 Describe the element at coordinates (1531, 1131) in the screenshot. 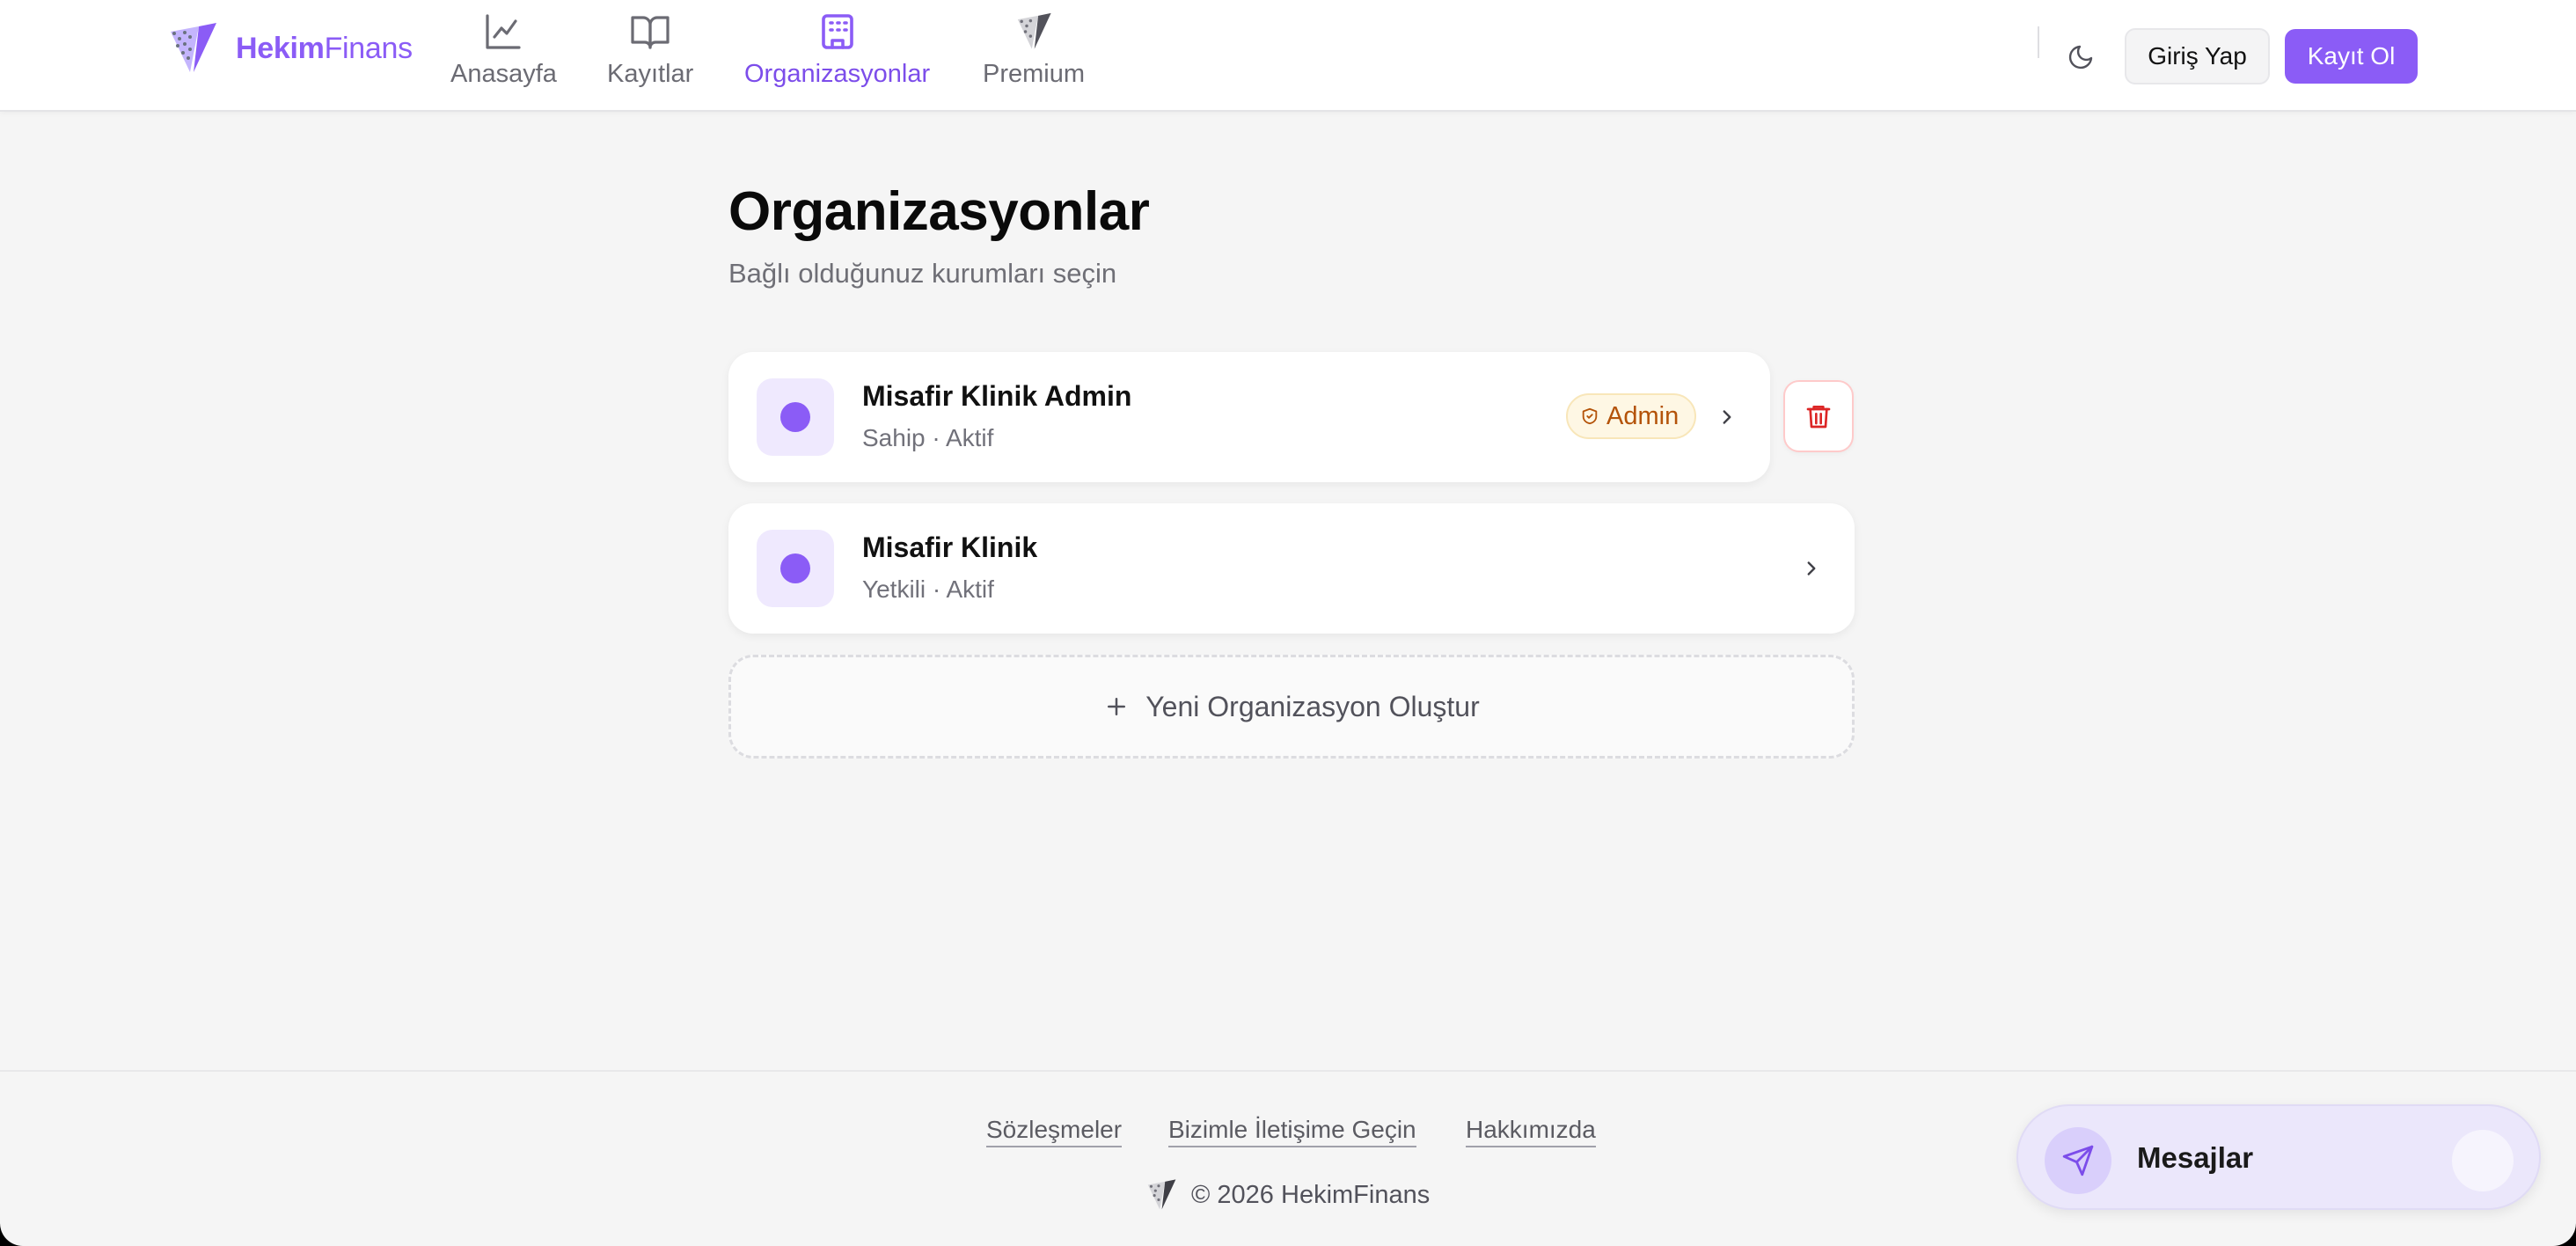

I see `footer-link-about: Hakkımızda` at that location.